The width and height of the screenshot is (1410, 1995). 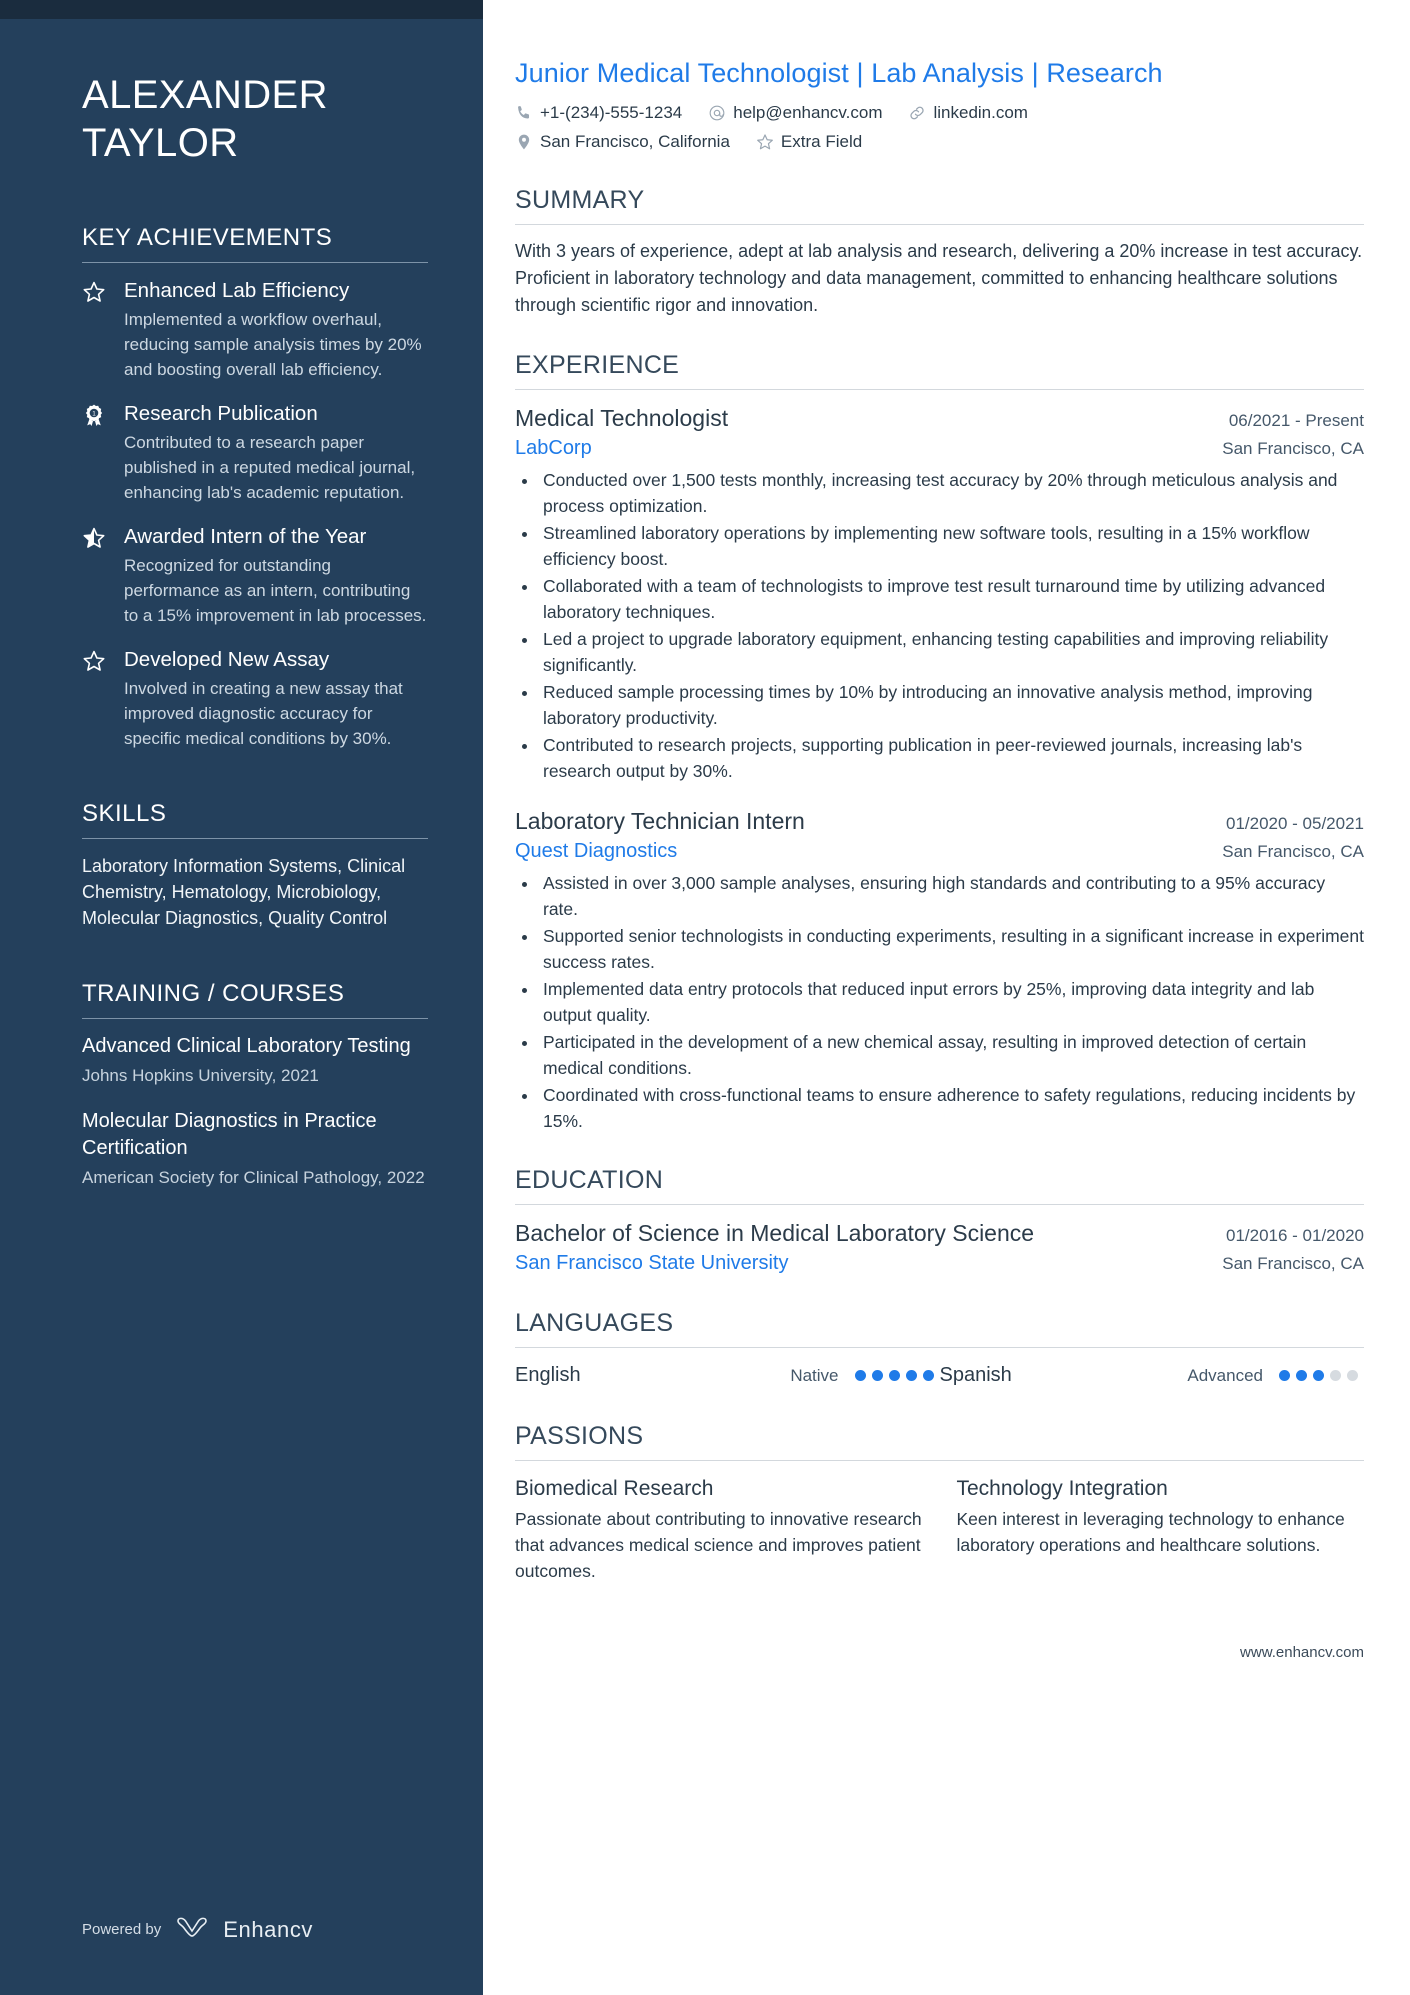 I want to click on summary-heading: SUMMARY, so click(x=580, y=200).